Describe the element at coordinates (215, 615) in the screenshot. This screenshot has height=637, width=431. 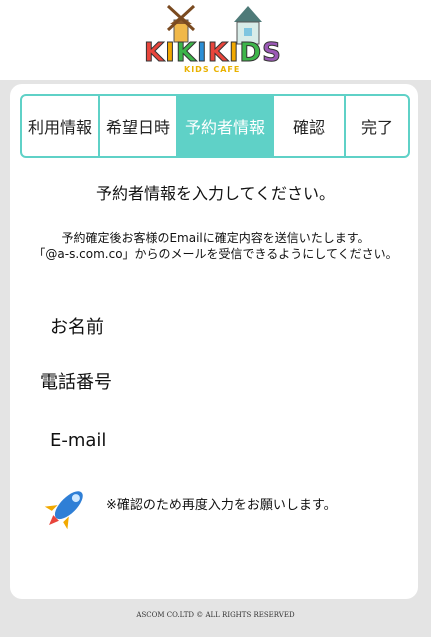
I see `footer-copyright: ASCOM CO.LTD © ALL RIGHTS RESERVED` at that location.